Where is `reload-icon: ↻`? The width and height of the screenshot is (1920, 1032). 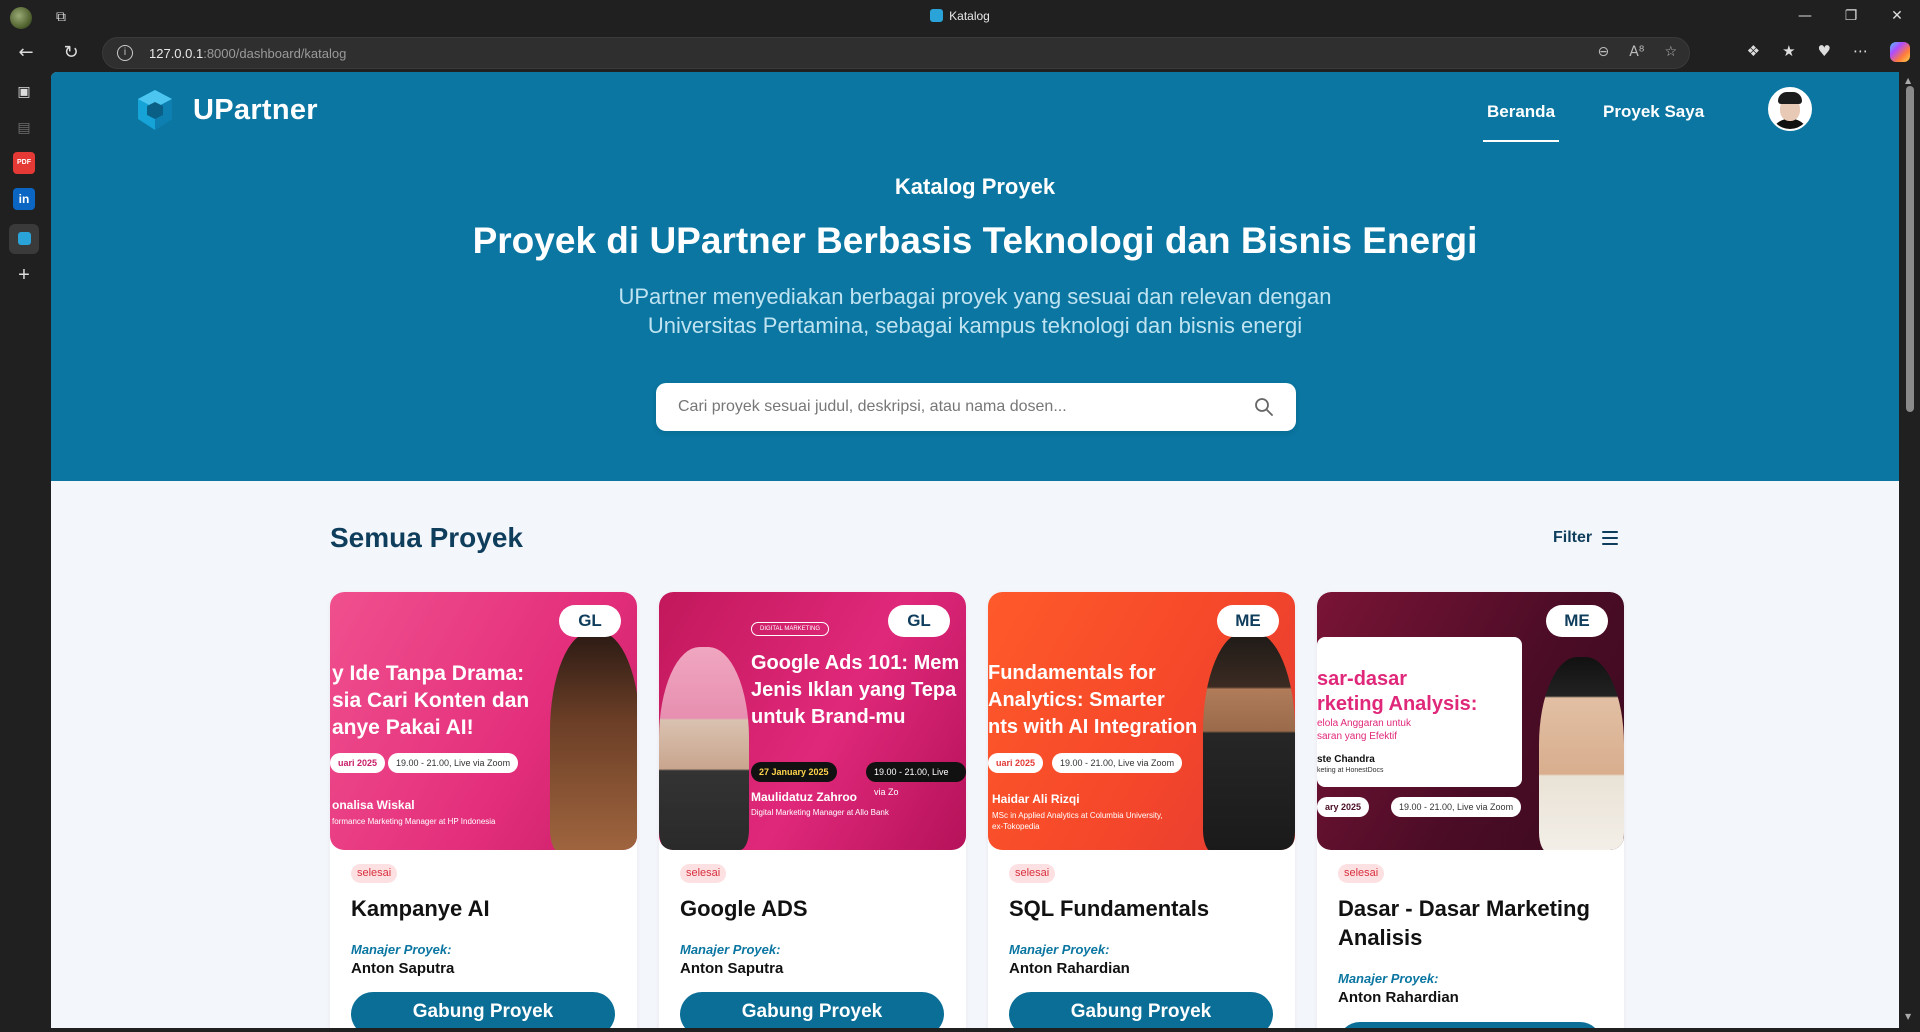
reload-icon: ↻ is located at coordinates (71, 53).